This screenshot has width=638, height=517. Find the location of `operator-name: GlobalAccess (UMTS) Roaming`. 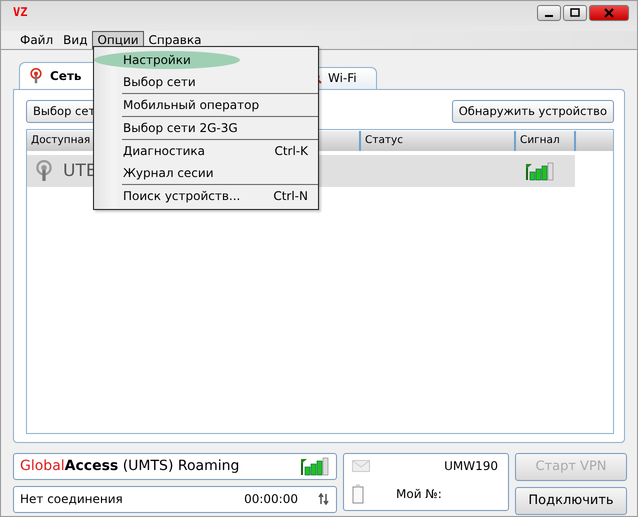

operator-name: GlobalAccess (UMTS) Roaming is located at coordinates (130, 466).